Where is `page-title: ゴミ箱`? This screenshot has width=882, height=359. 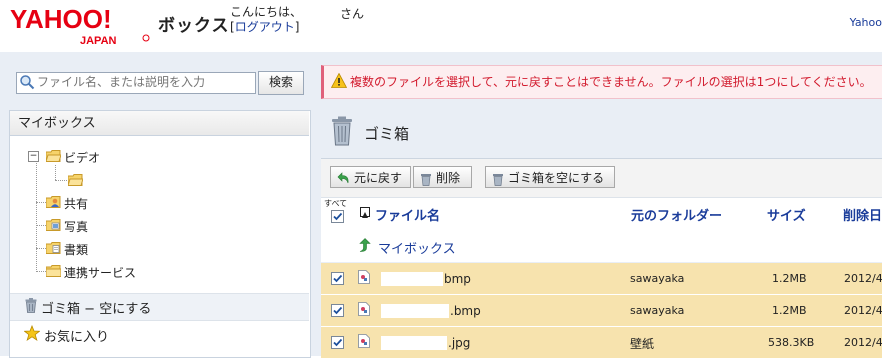 page-title: ゴミ箱 is located at coordinates (387, 134).